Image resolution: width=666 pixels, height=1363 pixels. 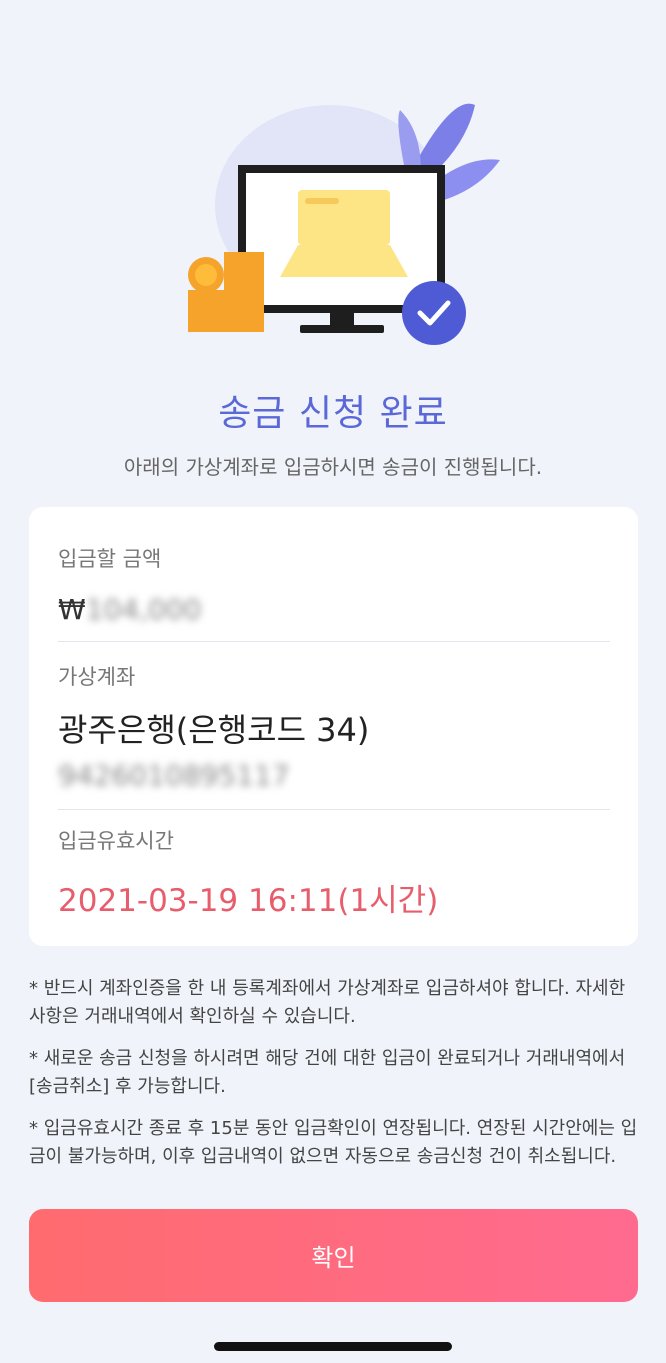 What do you see at coordinates (333, 467) in the screenshot?
I see `page-subtitle: 아래의 가상계좌로 입금하시면 송금이 진행됩니다.` at bounding box center [333, 467].